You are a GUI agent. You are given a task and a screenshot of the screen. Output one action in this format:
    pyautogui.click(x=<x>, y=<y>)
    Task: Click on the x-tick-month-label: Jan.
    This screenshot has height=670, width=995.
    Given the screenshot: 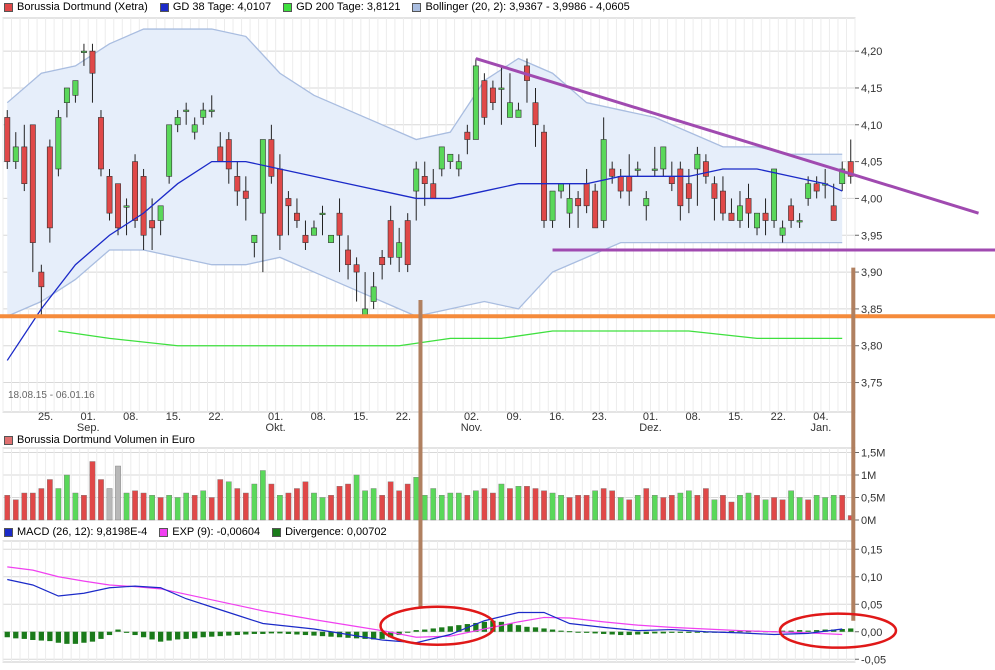 What is the action you would take?
    pyautogui.click(x=821, y=428)
    